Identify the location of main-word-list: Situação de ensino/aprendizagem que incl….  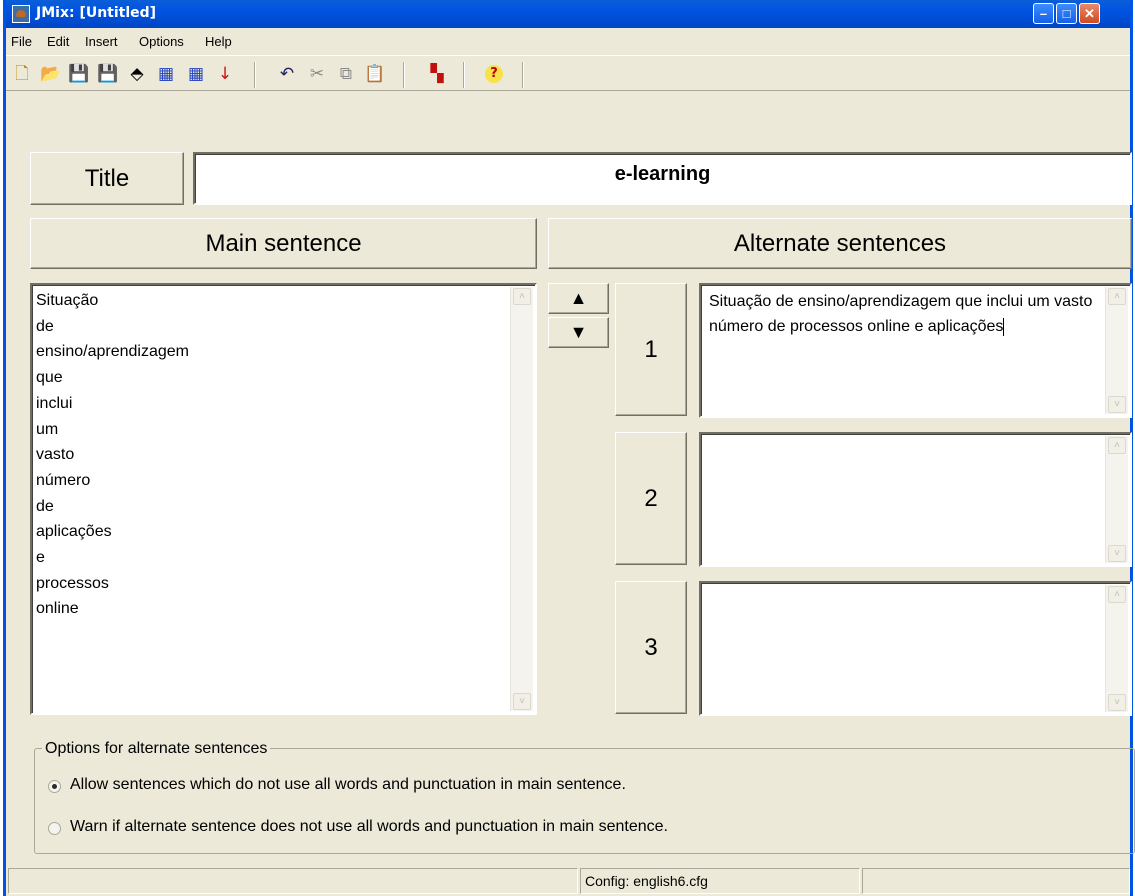
(112, 455).